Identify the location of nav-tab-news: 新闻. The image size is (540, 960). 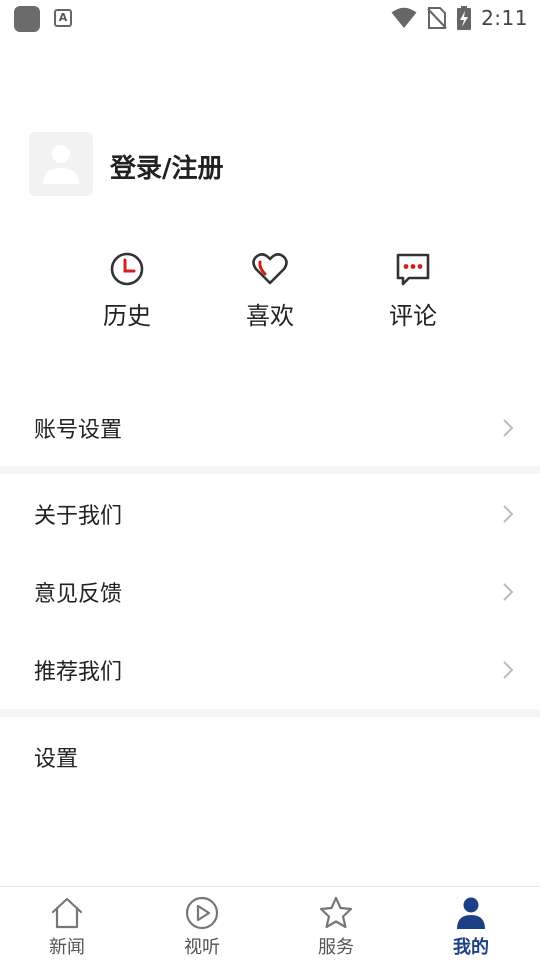
(67, 927).